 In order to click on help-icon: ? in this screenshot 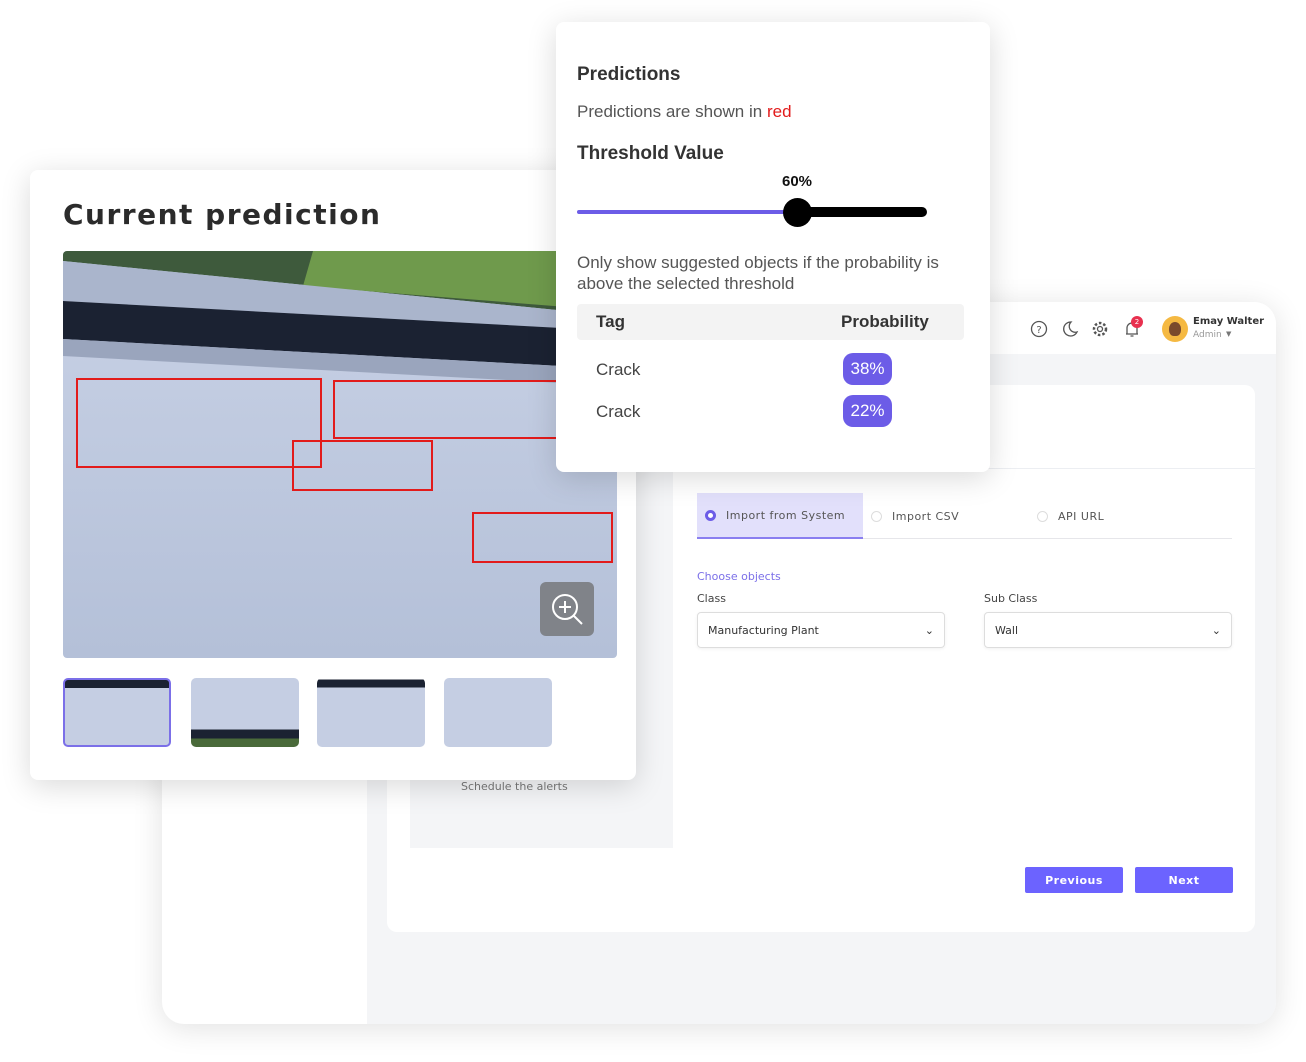, I will do `click(1039, 329)`.